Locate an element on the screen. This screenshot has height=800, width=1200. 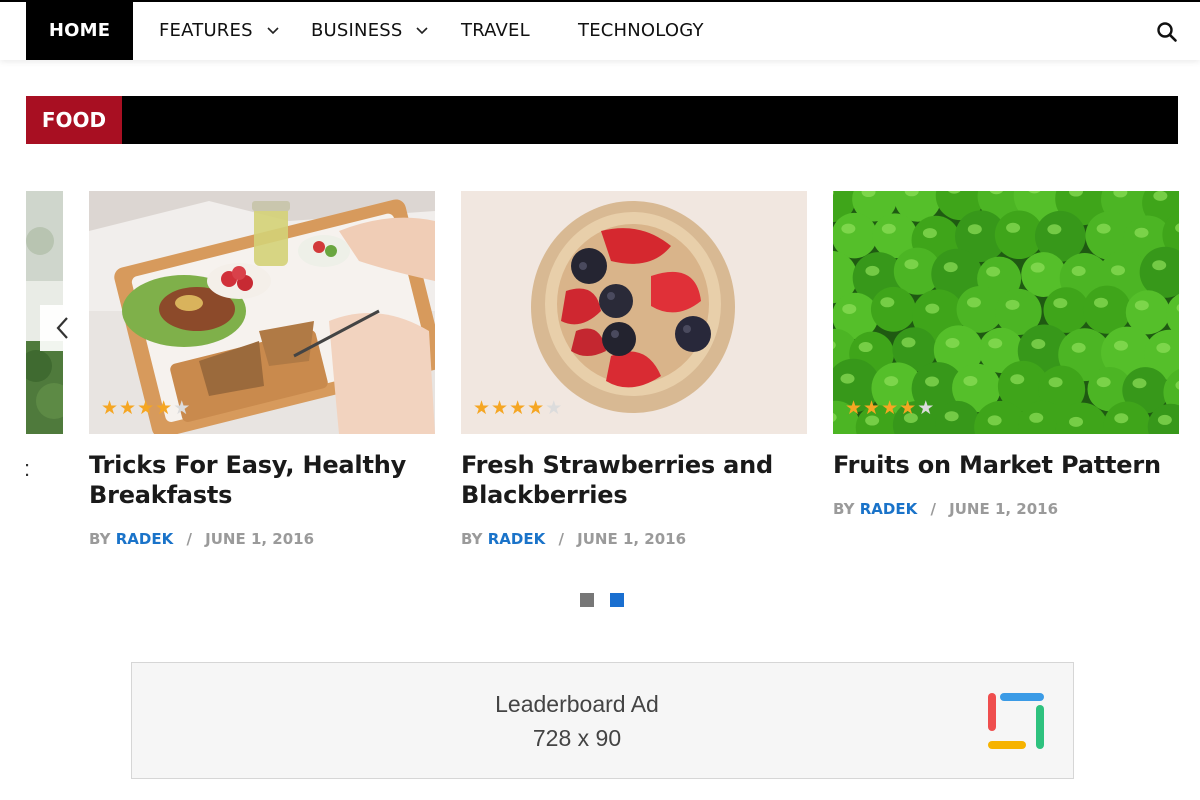
ad-logo-icon is located at coordinates (1016, 721).